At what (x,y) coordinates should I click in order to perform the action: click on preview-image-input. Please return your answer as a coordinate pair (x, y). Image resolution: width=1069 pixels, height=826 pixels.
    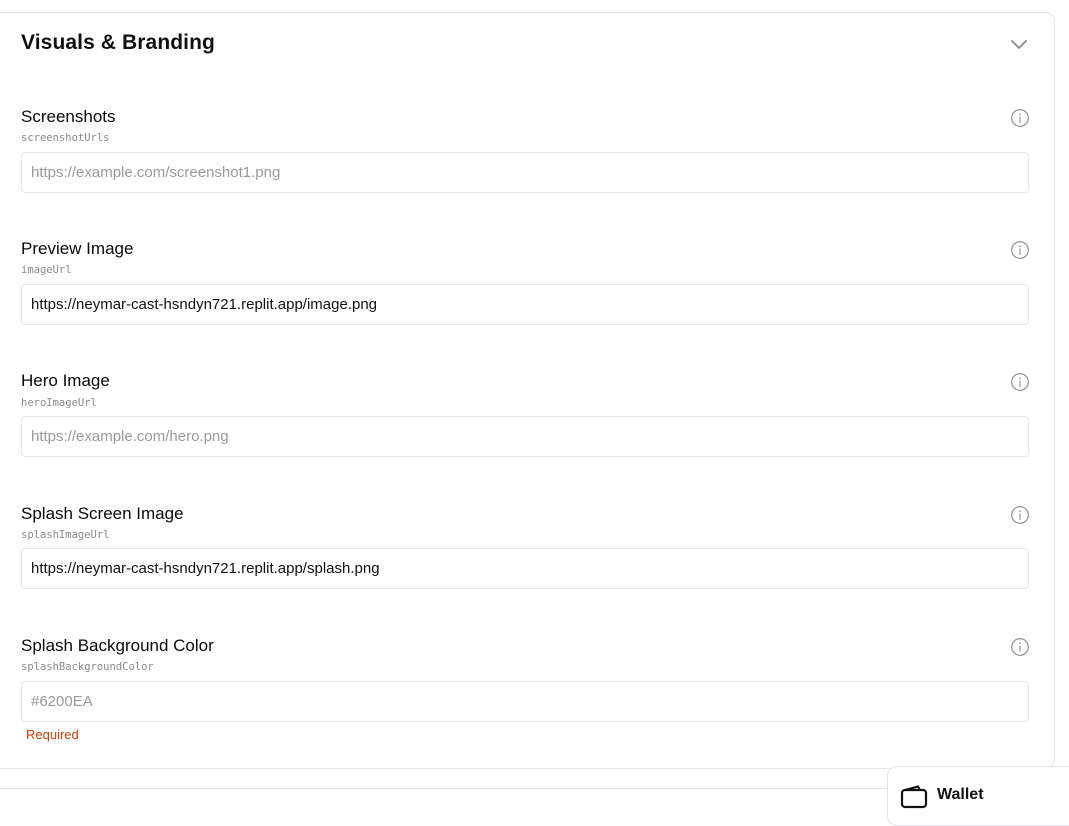
    Looking at the image, I should click on (525, 304).